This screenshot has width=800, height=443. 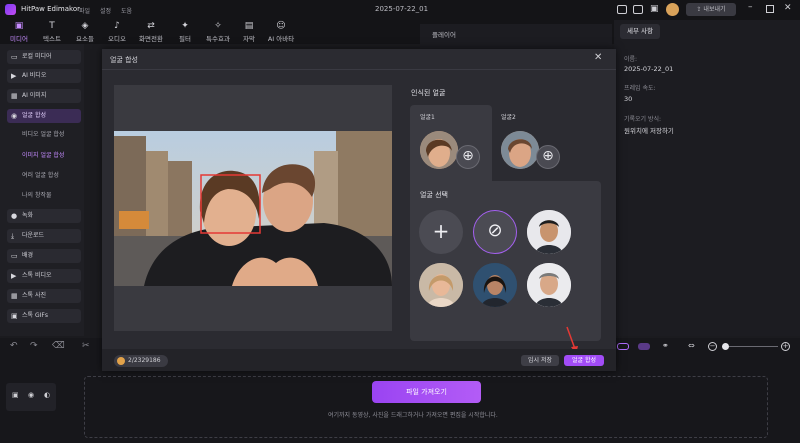 I want to click on temp-save-label: 임시 저장, so click(x=540, y=360).